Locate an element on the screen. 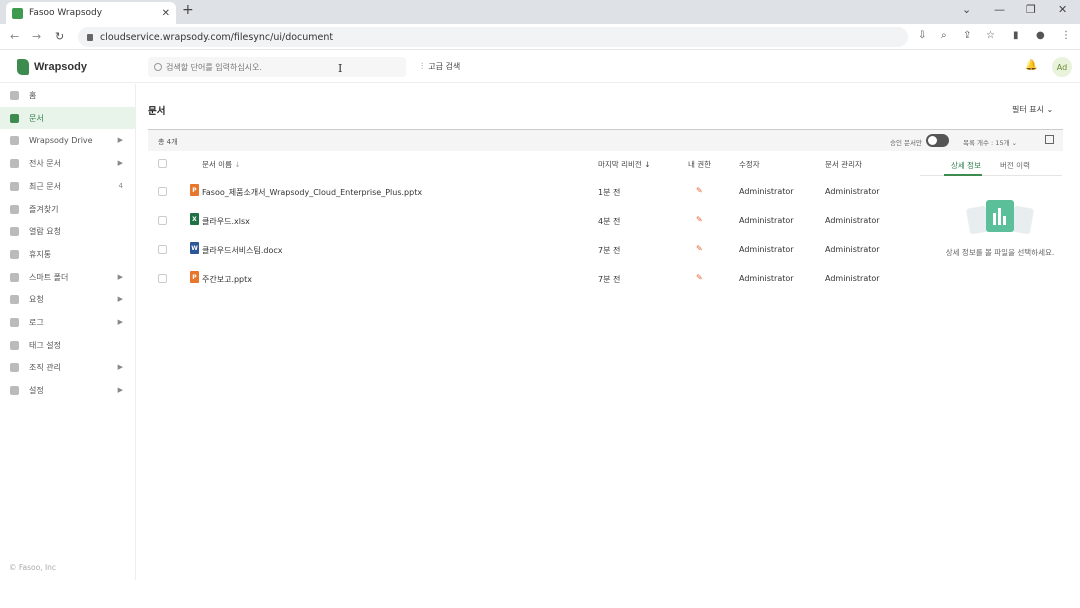  close-tab-icon: ✕ is located at coordinates (166, 13).